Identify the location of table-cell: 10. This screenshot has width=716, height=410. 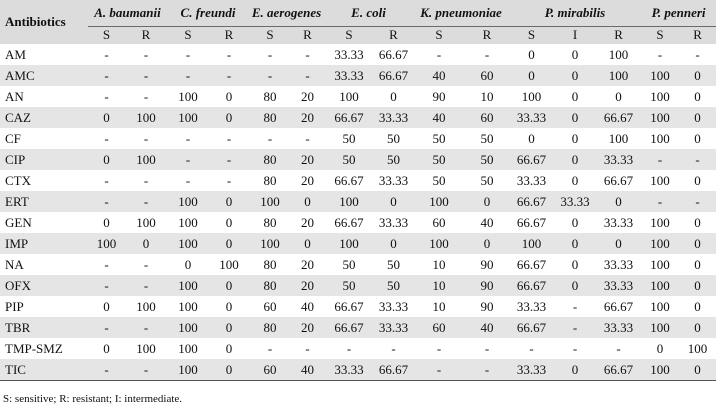
(439, 306).